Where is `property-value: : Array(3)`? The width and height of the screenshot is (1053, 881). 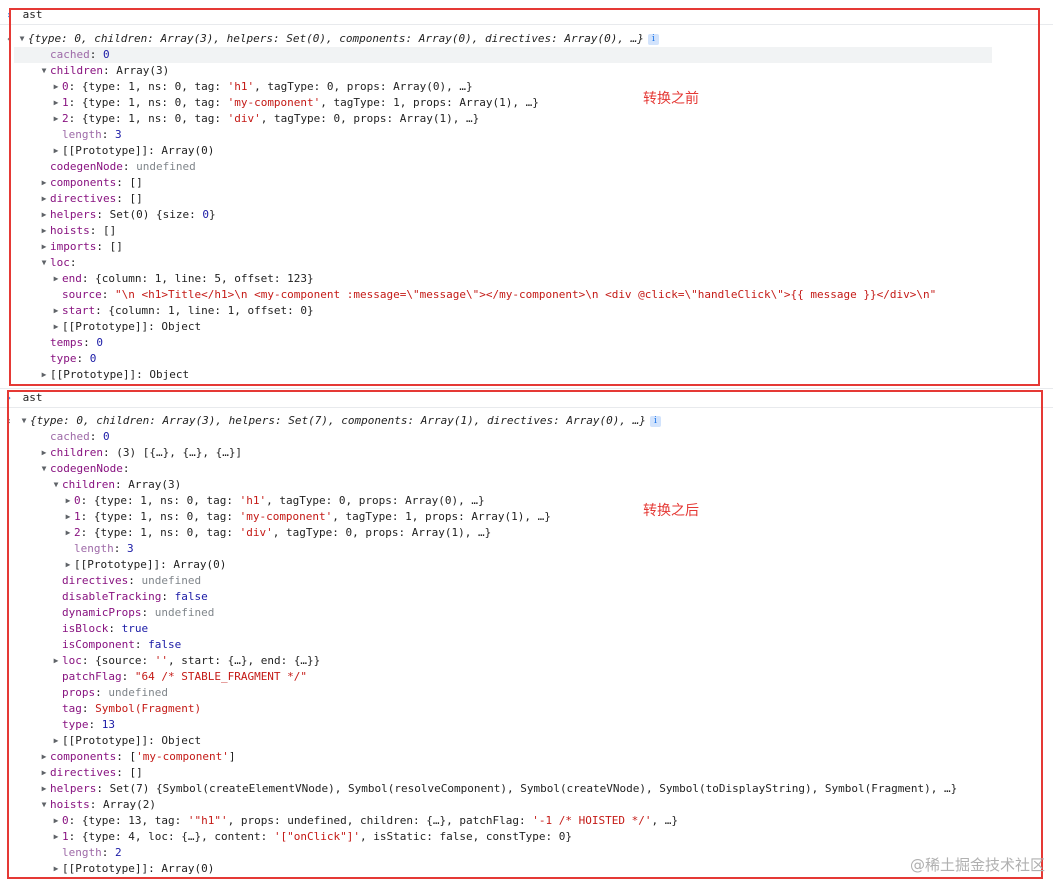
property-value: : Array(3) is located at coordinates (136, 70).